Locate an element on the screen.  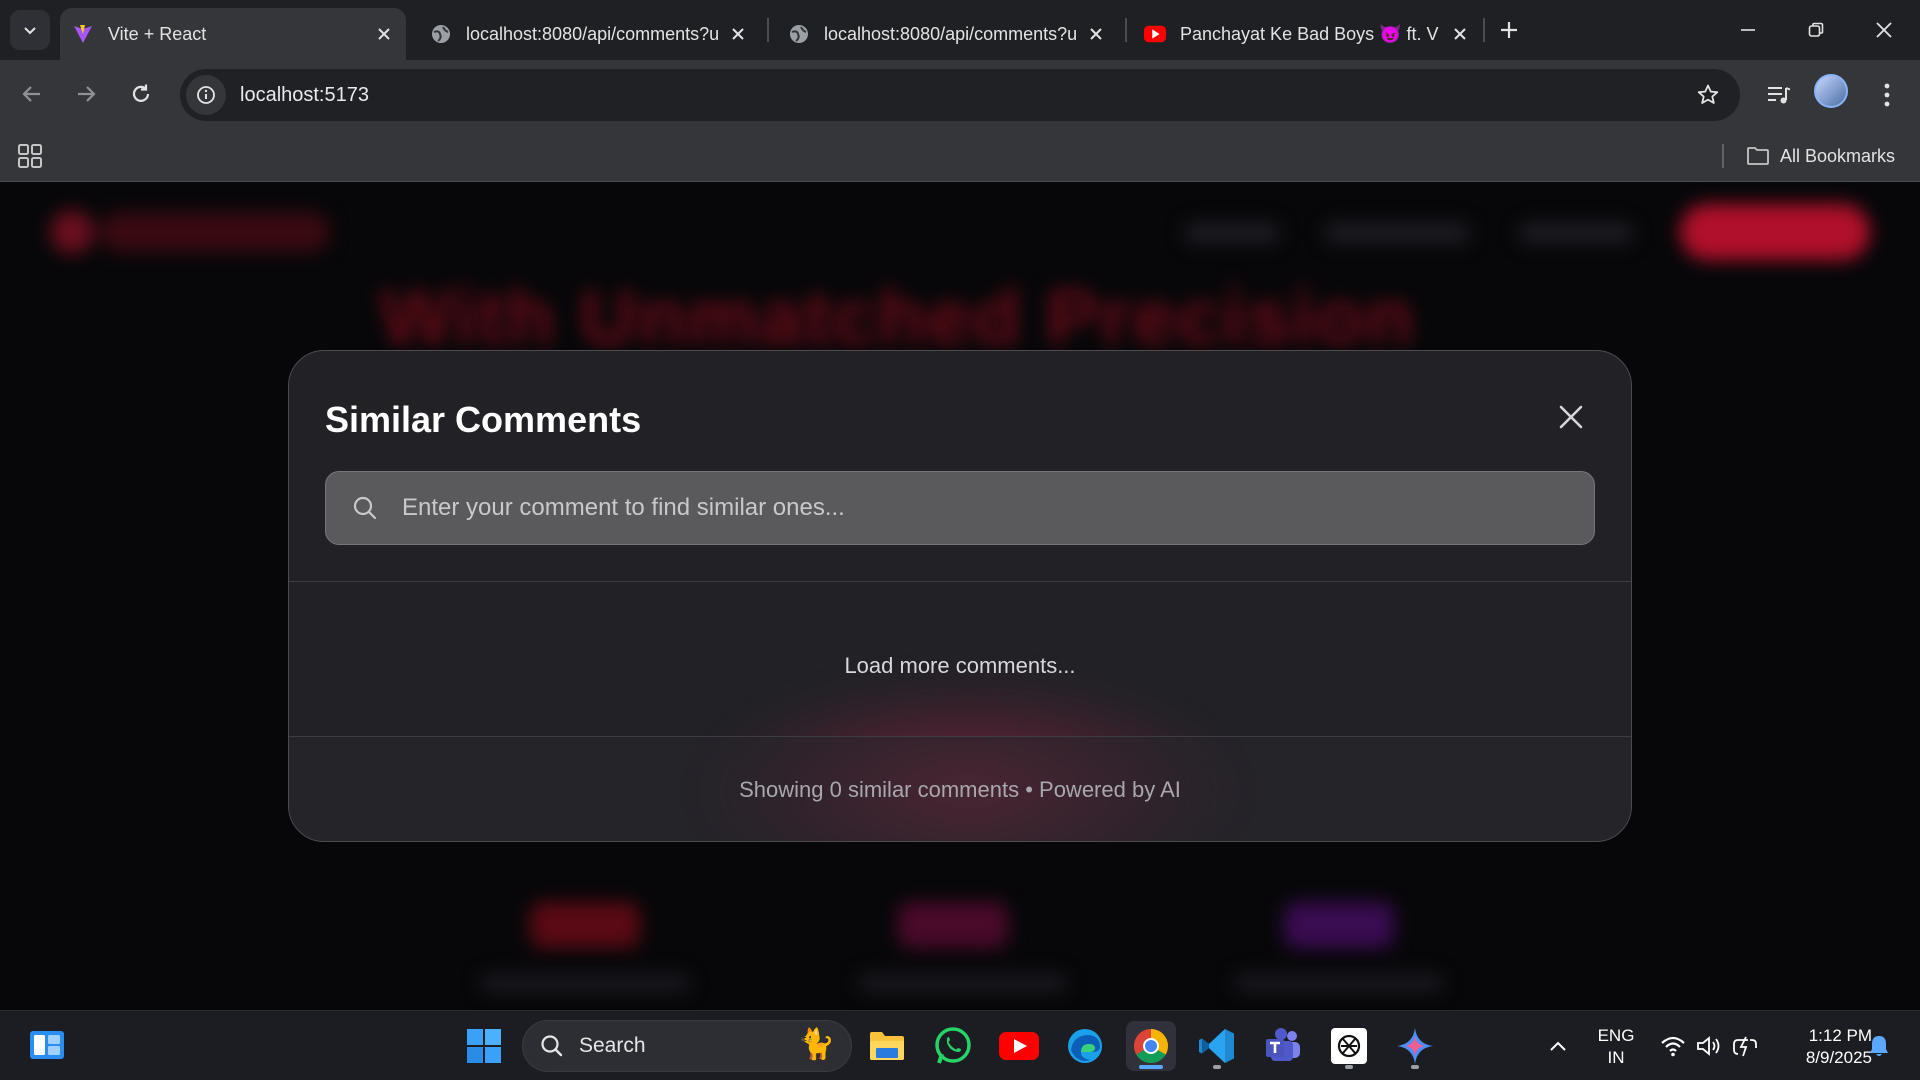
tab-api-comments-1: localhost:8080/api/comments?u is located at coordinates (589, 34).